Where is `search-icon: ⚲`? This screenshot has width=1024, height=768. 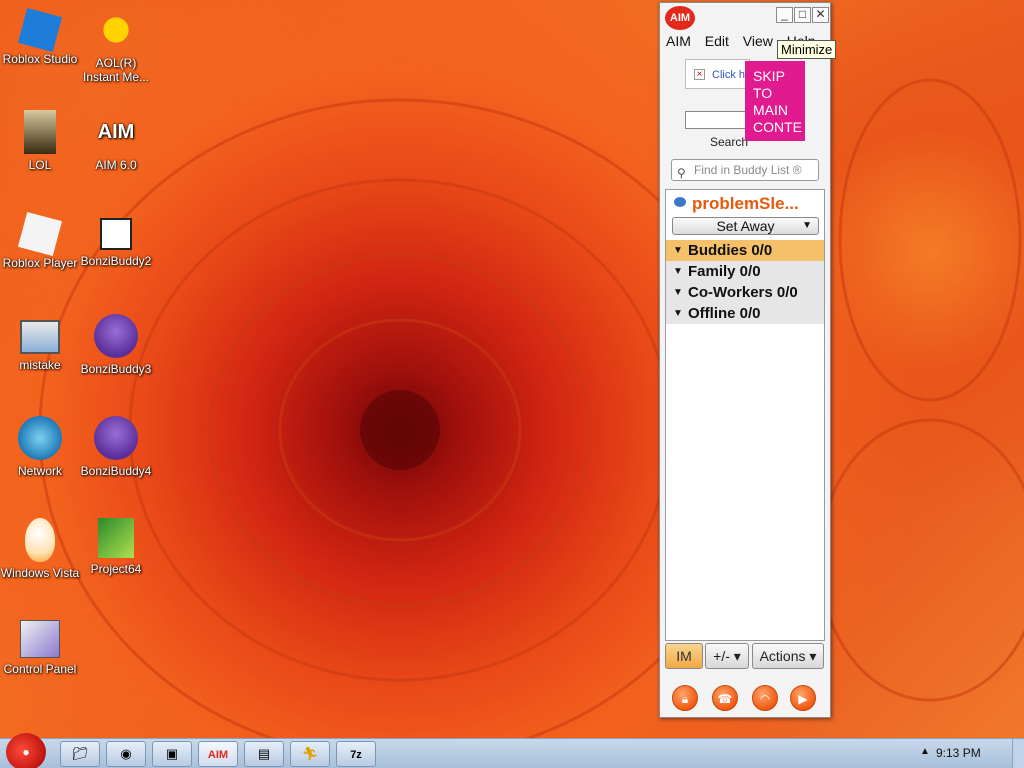
search-icon: ⚲ is located at coordinates (681, 173).